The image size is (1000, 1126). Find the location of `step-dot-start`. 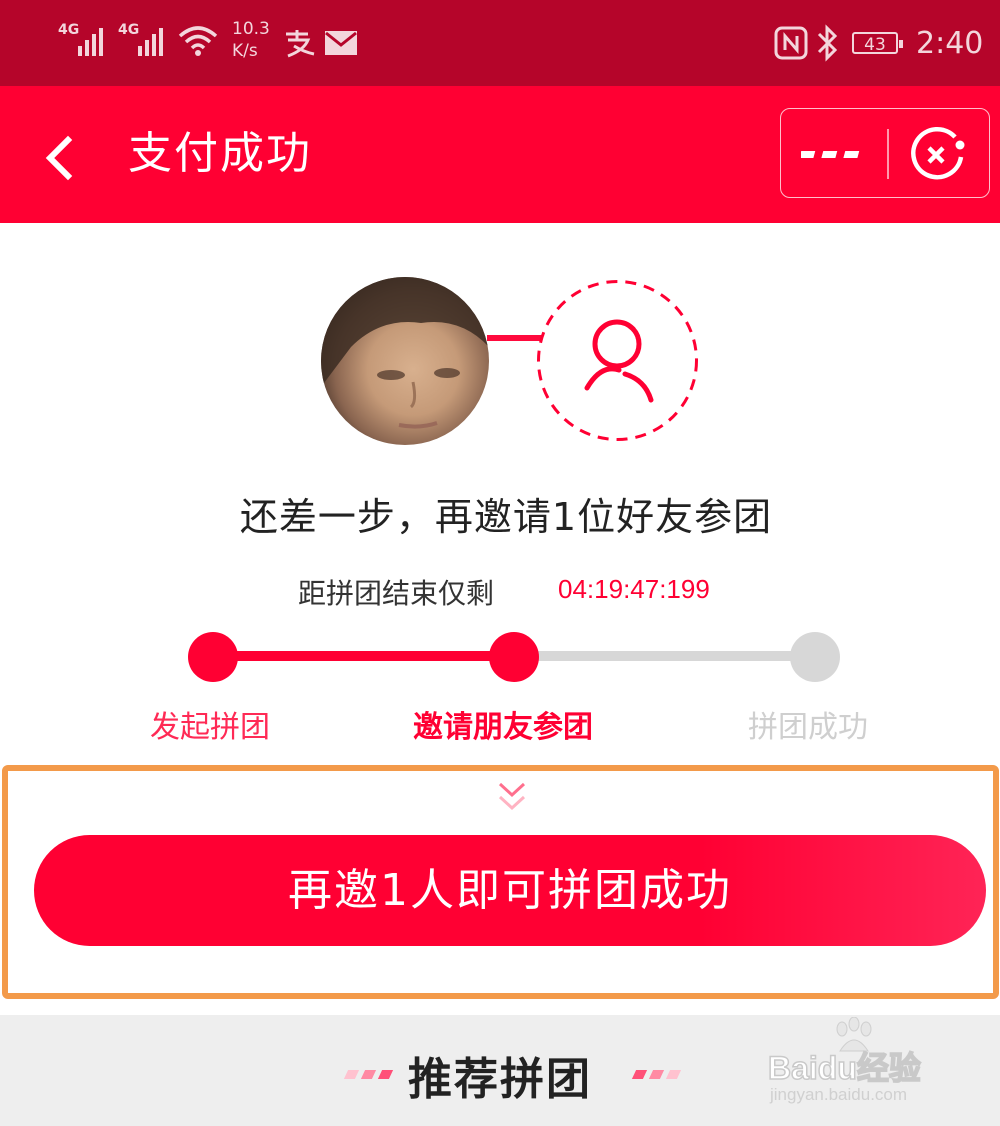

step-dot-start is located at coordinates (213, 657).